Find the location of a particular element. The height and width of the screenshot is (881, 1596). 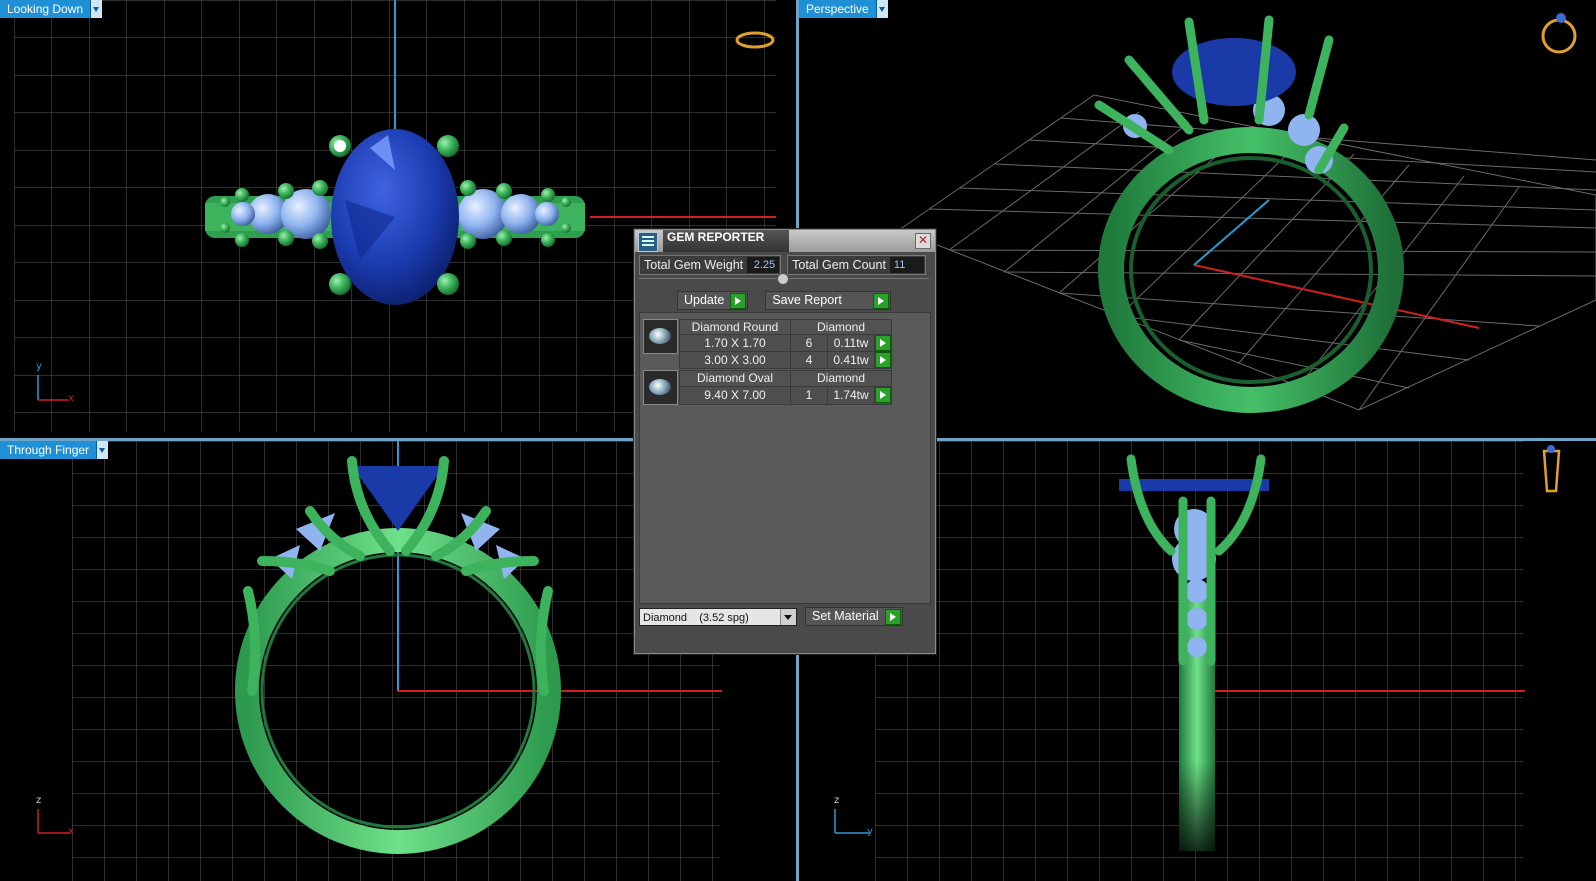

set-material-button: Set Material is located at coordinates (854, 616).